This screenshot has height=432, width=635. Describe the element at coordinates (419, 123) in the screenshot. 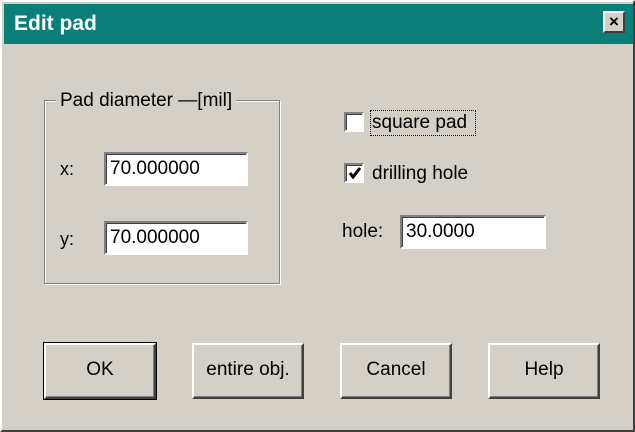

I see `square-pad-label: square pad` at that location.